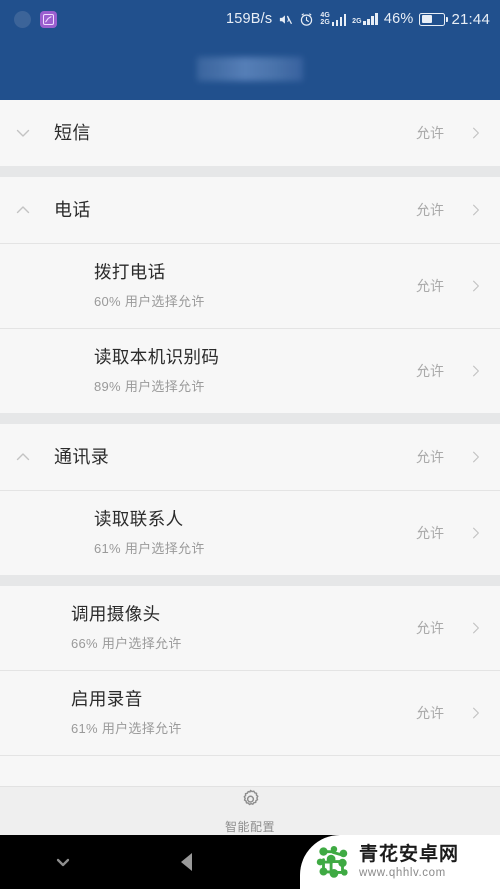 The height and width of the screenshot is (889, 500). What do you see at coordinates (409, 854) in the screenshot?
I see `watermark-site-name: 青花安卓网` at bounding box center [409, 854].